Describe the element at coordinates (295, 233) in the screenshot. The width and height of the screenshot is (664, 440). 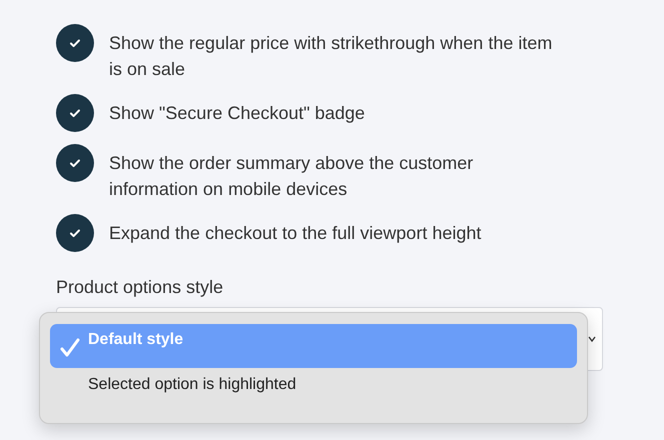
I see `checkbox-label: Expand the checkout to the full viewport height` at that location.